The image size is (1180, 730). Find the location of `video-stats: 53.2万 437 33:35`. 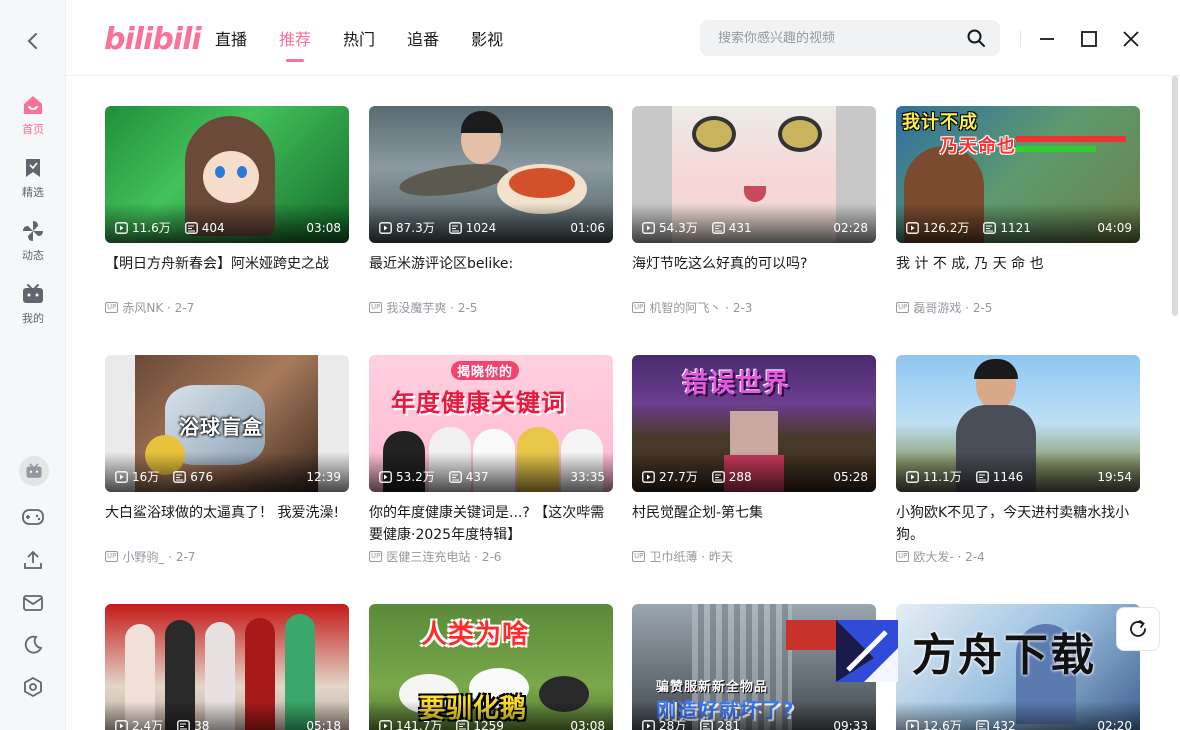

video-stats: 53.2万 437 33:35 is located at coordinates (492, 476).